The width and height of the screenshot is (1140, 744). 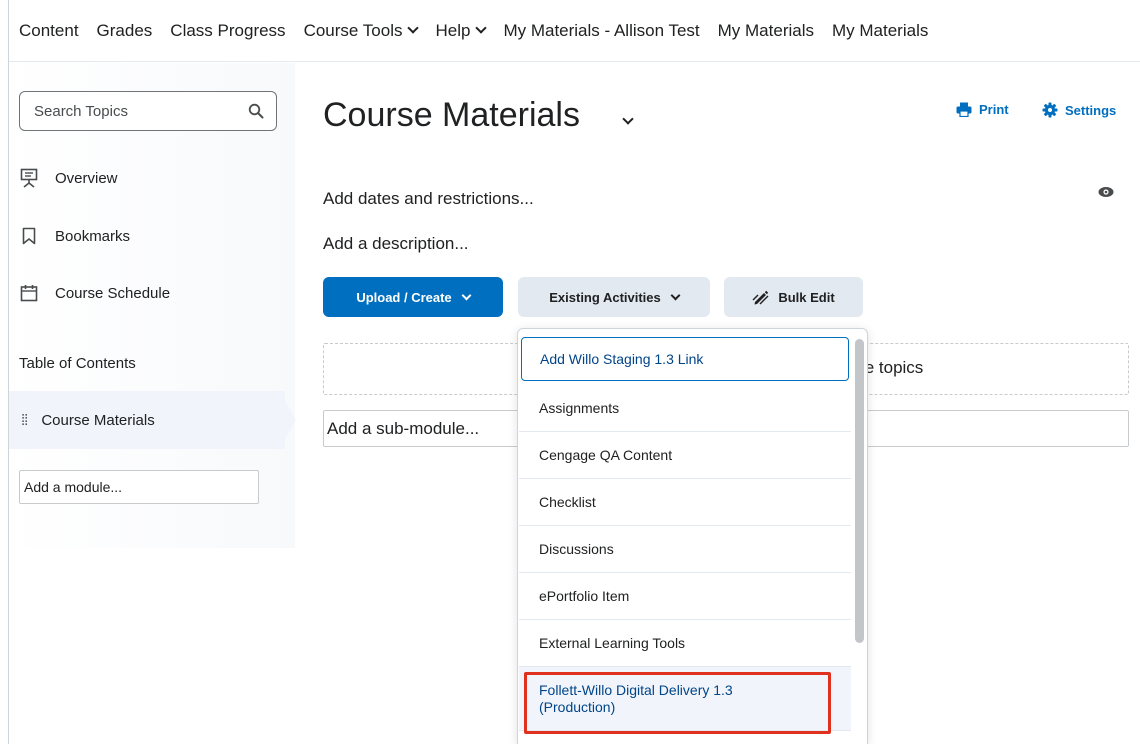 I want to click on upload-create-button: Upload / Create, so click(x=413, y=297).